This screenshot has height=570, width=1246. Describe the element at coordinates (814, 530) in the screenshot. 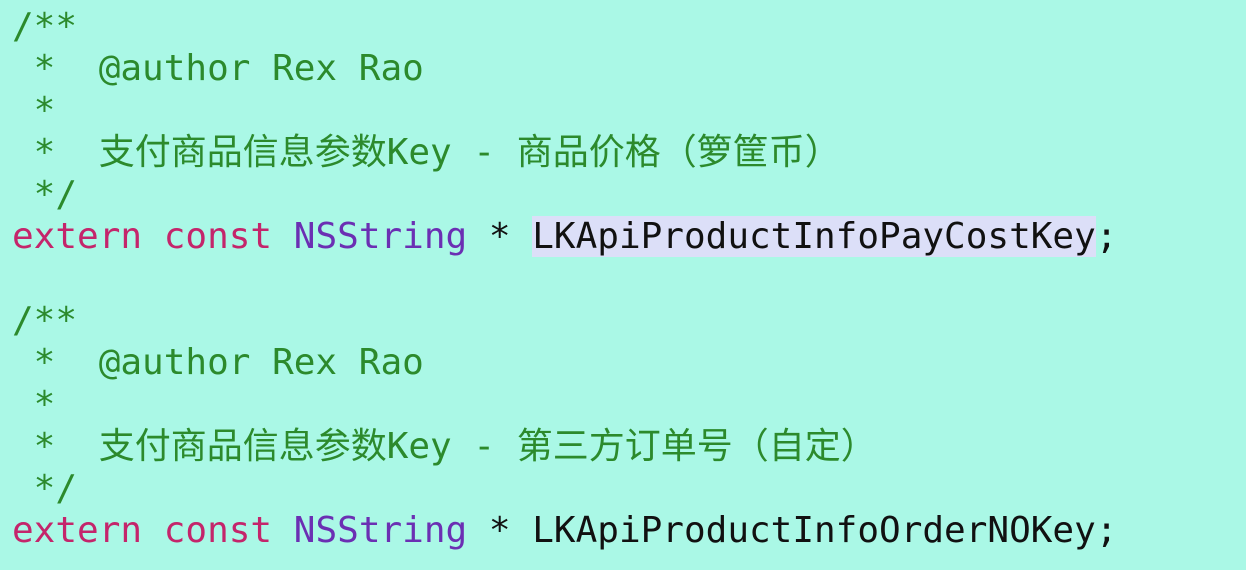

I see `identifier: LKApiProductInfoOrderNOKey` at that location.